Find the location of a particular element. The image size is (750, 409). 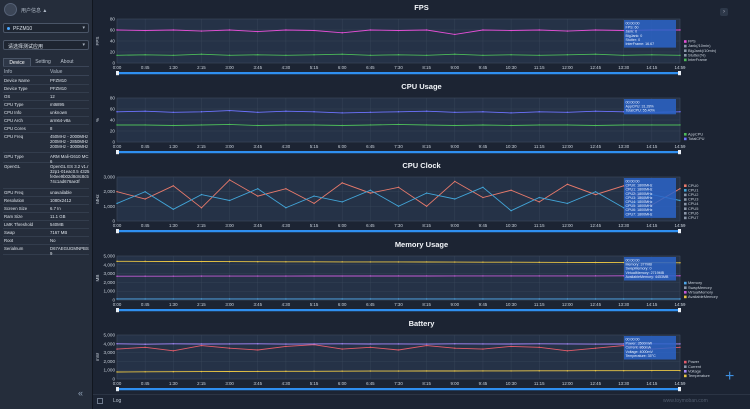

chart-handle-icon: › is located at coordinates (724, 12).